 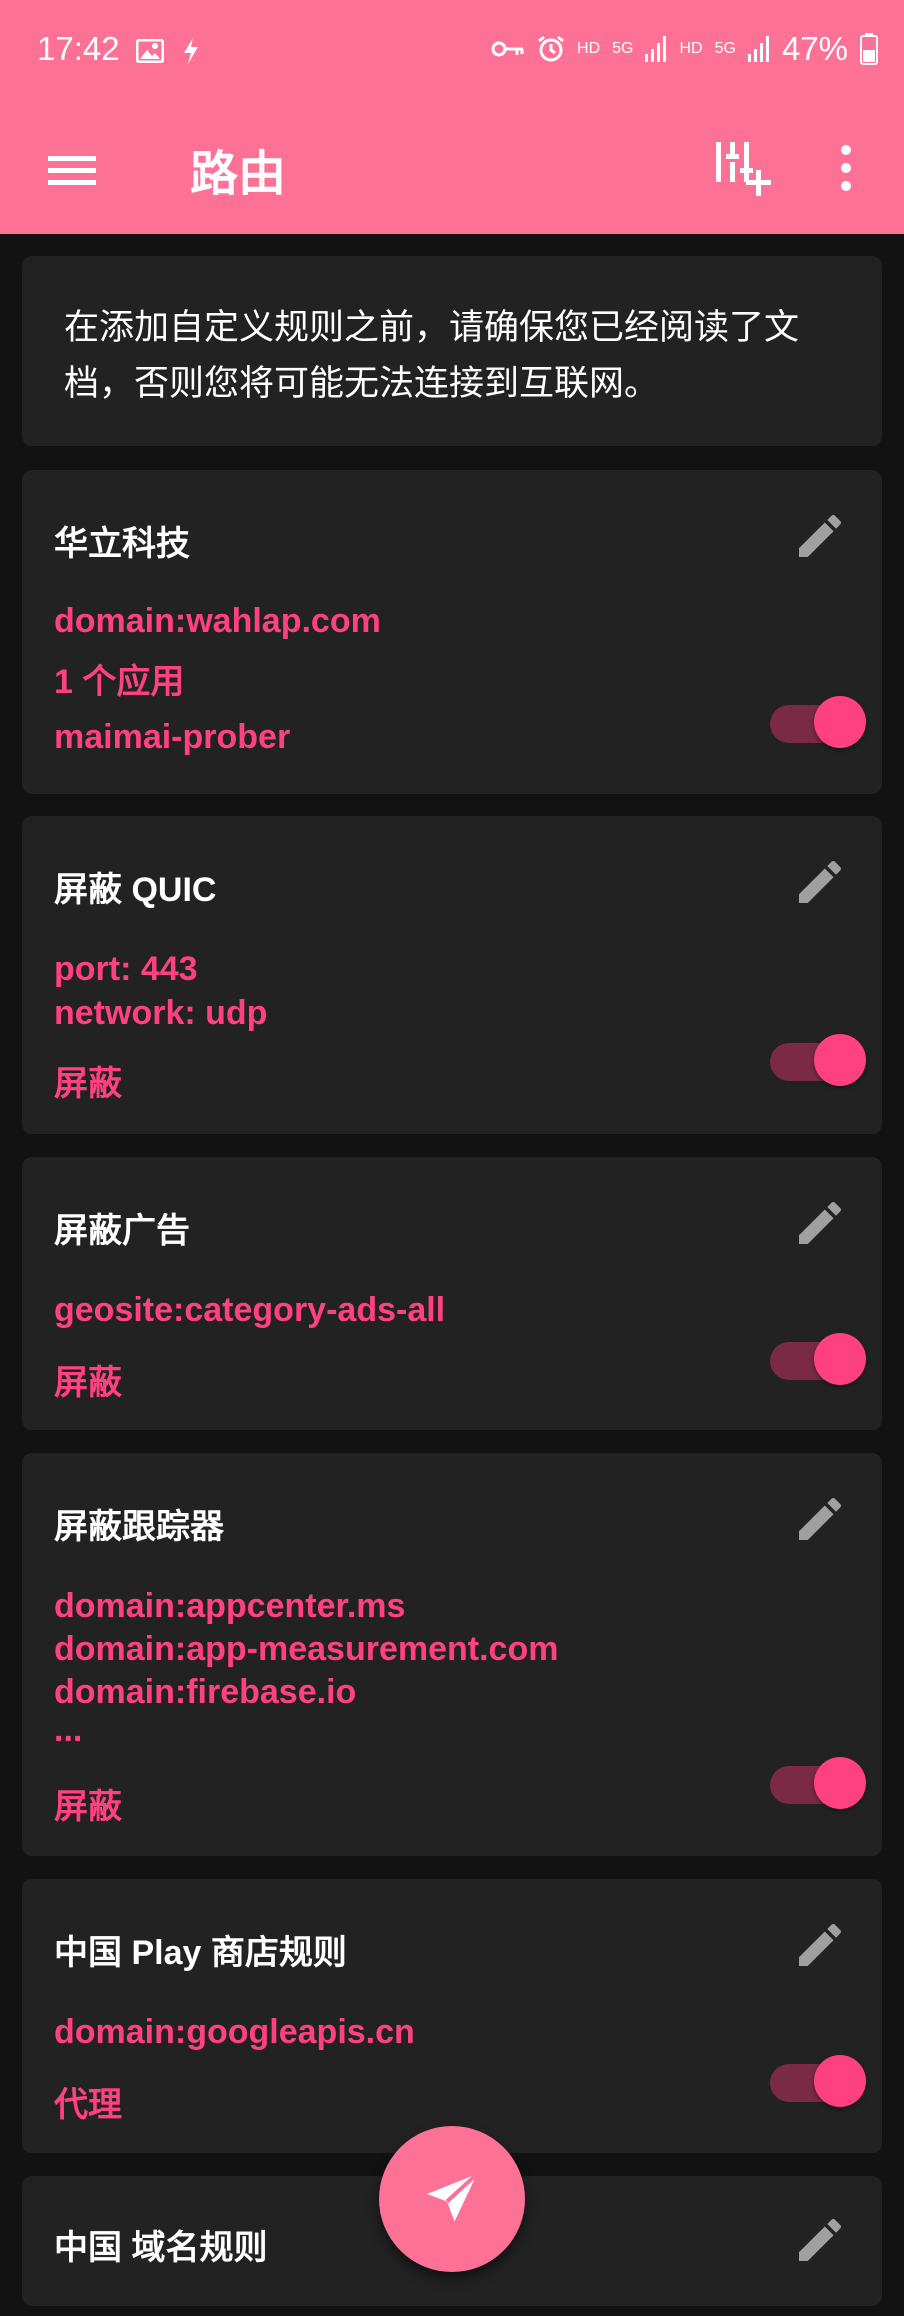 I want to click on hd-label: HD, so click(x=589, y=48).